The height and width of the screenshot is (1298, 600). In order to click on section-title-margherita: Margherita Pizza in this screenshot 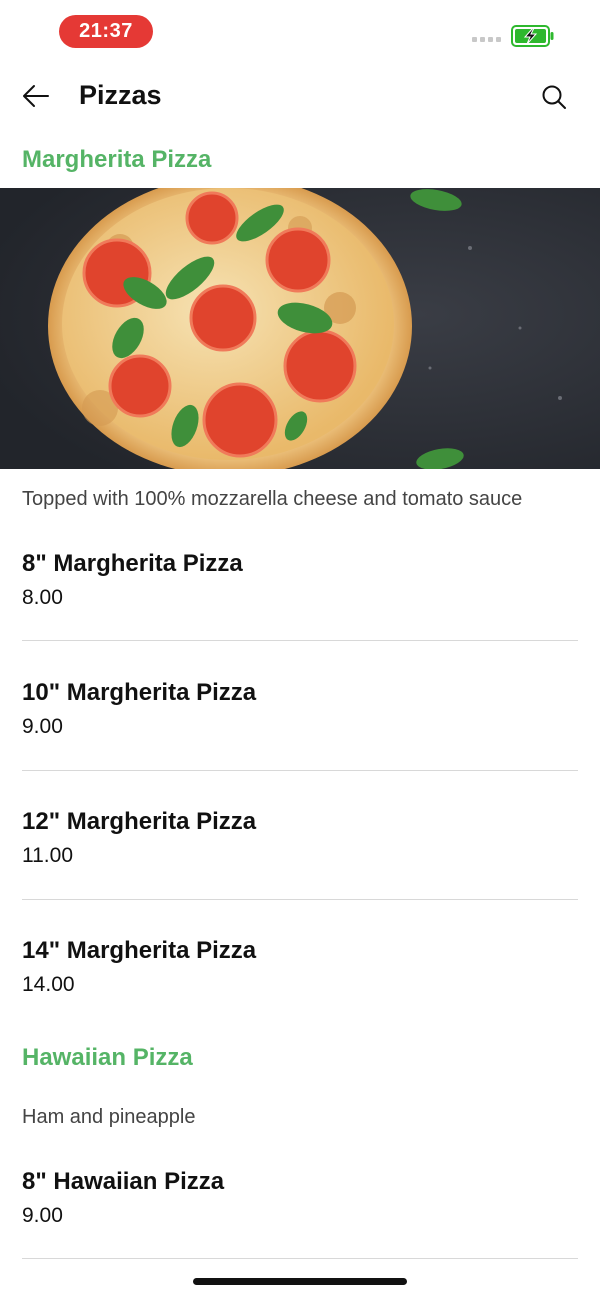, I will do `click(117, 159)`.